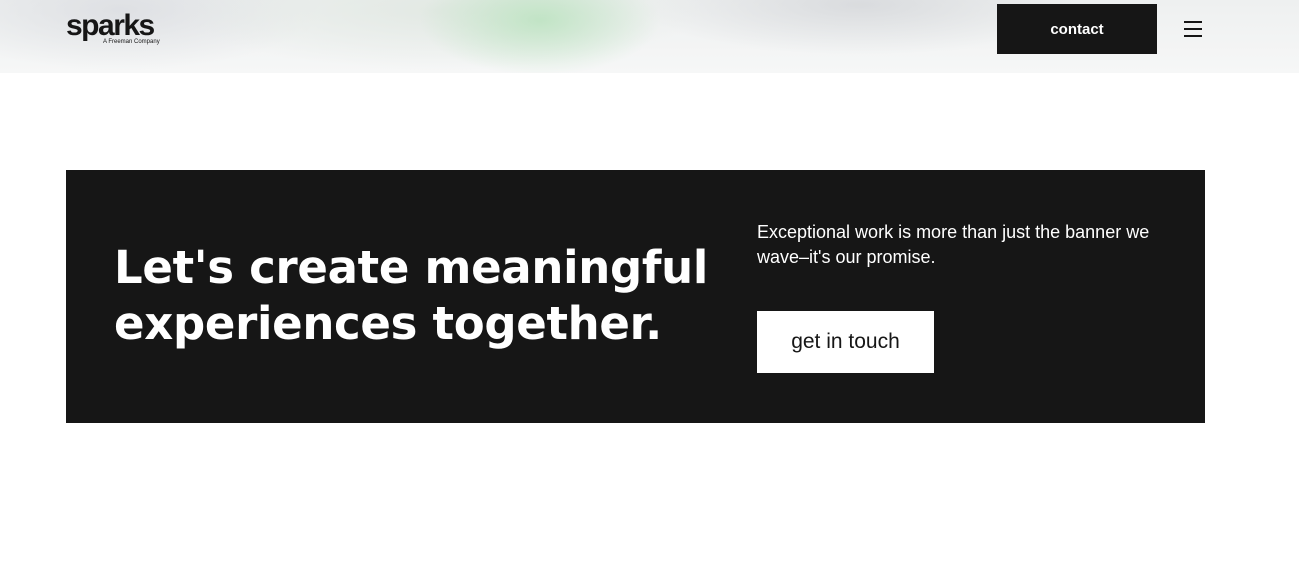 This screenshot has height=565, width=1299. I want to click on contact-button: contact, so click(1077, 29).